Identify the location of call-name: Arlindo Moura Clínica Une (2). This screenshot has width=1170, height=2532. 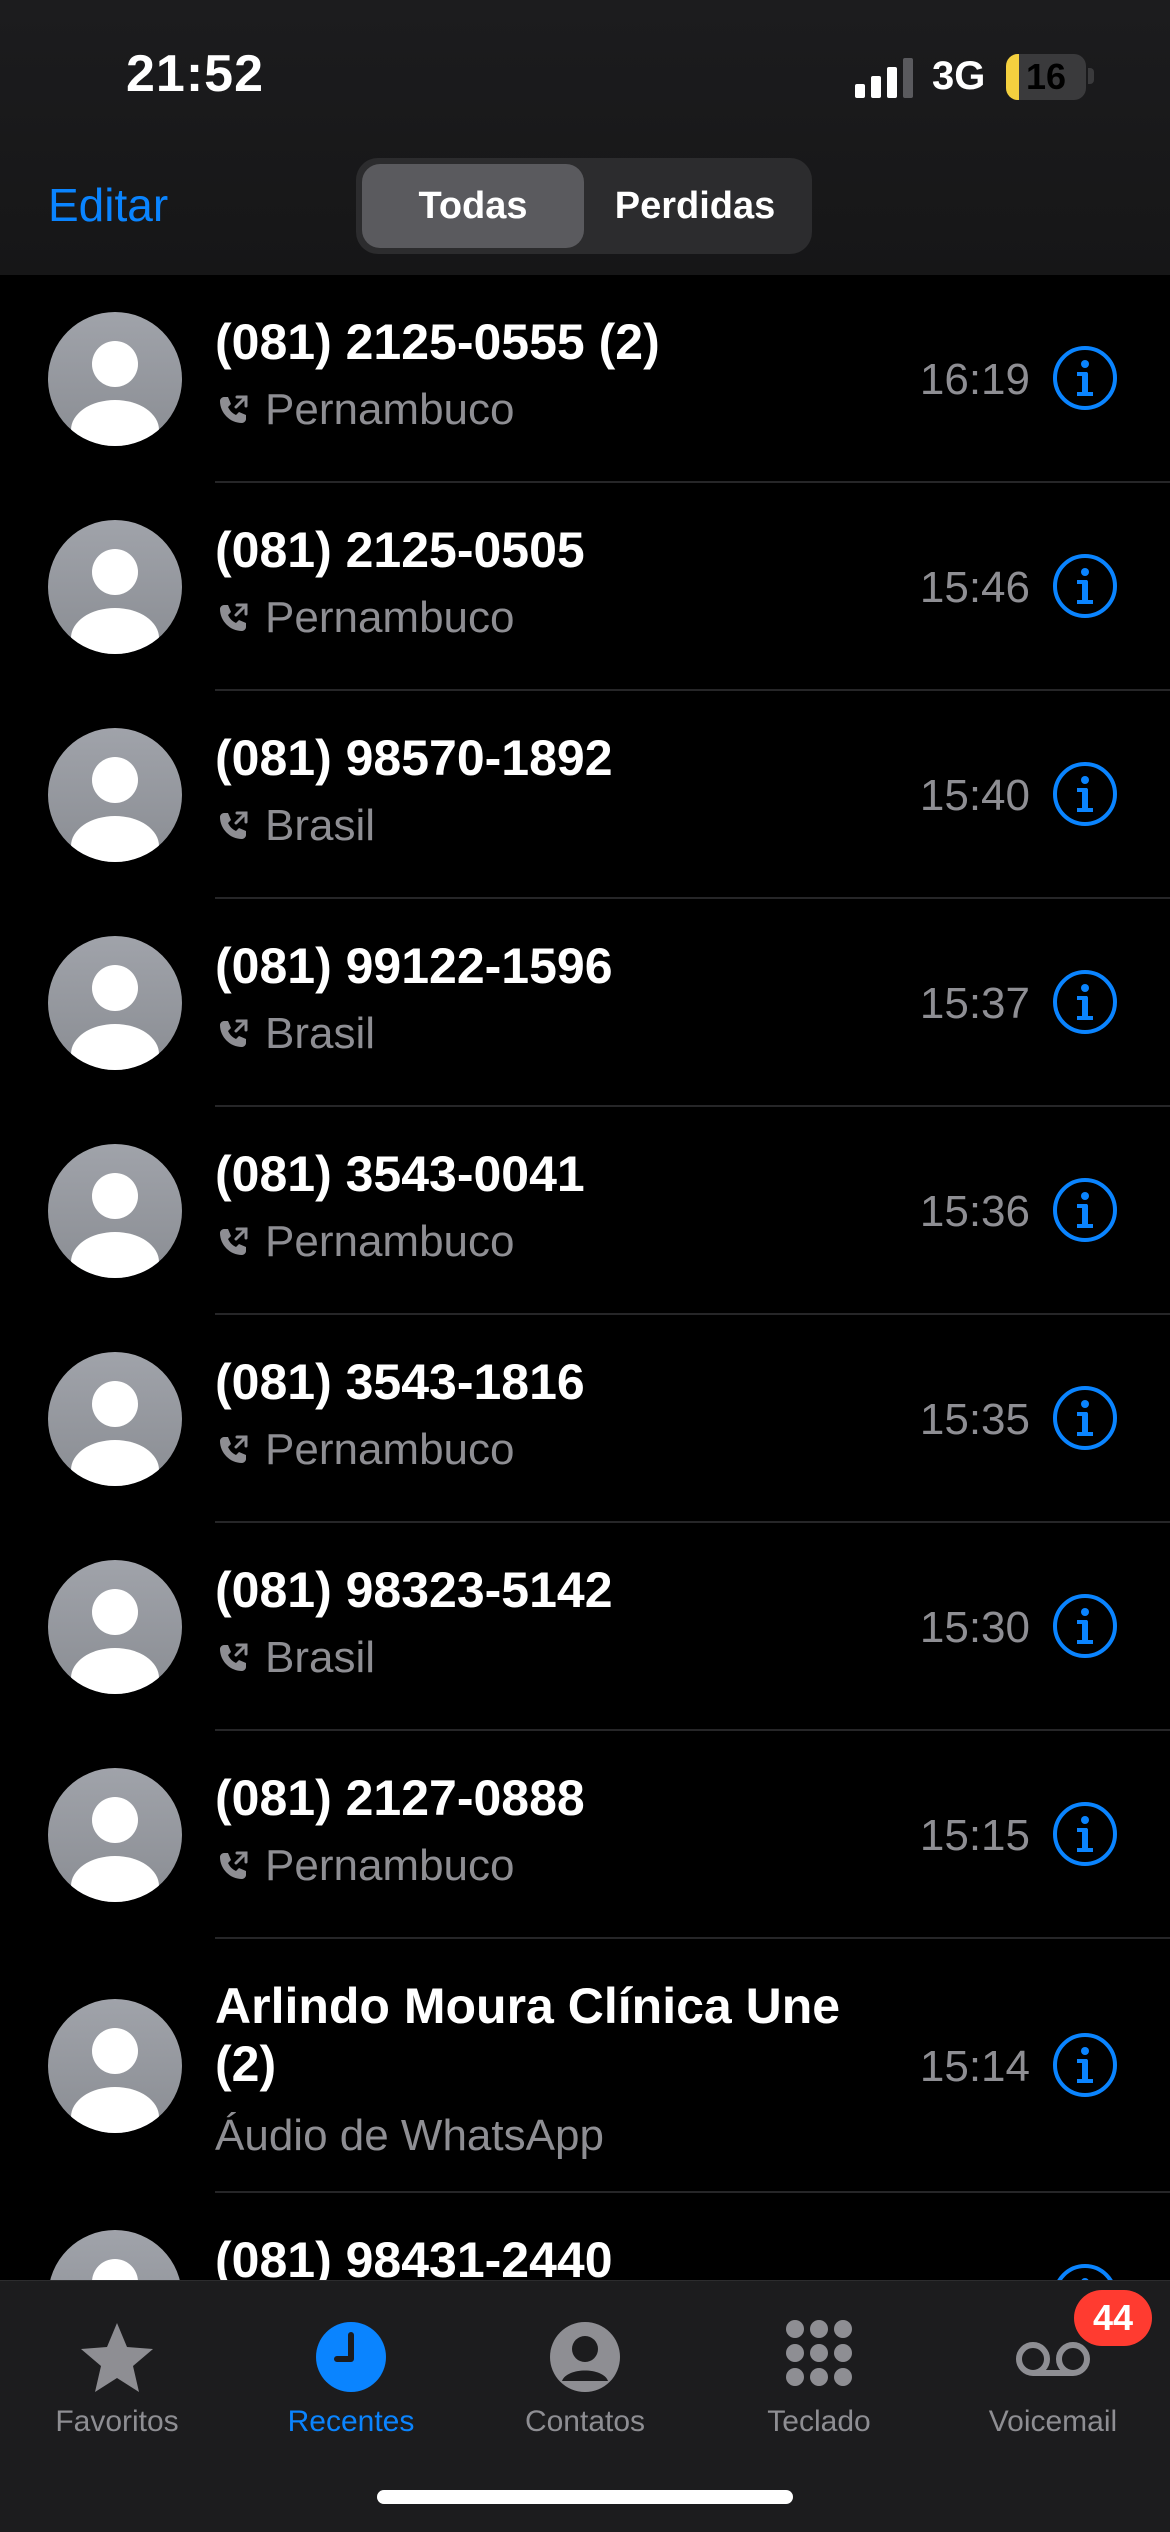
(528, 2035).